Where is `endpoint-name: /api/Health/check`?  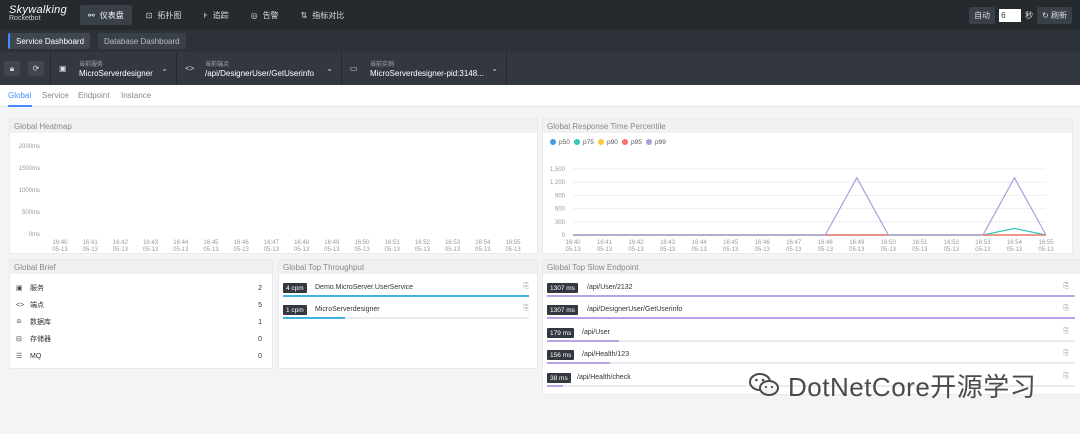 endpoint-name: /api/Health/check is located at coordinates (604, 377).